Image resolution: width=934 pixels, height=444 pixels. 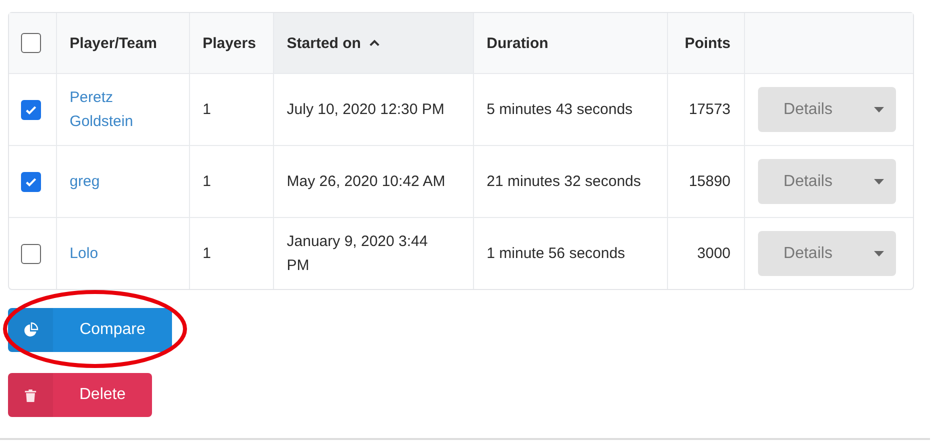 What do you see at coordinates (709, 181) in the screenshot?
I see `table-cell: 15890` at bounding box center [709, 181].